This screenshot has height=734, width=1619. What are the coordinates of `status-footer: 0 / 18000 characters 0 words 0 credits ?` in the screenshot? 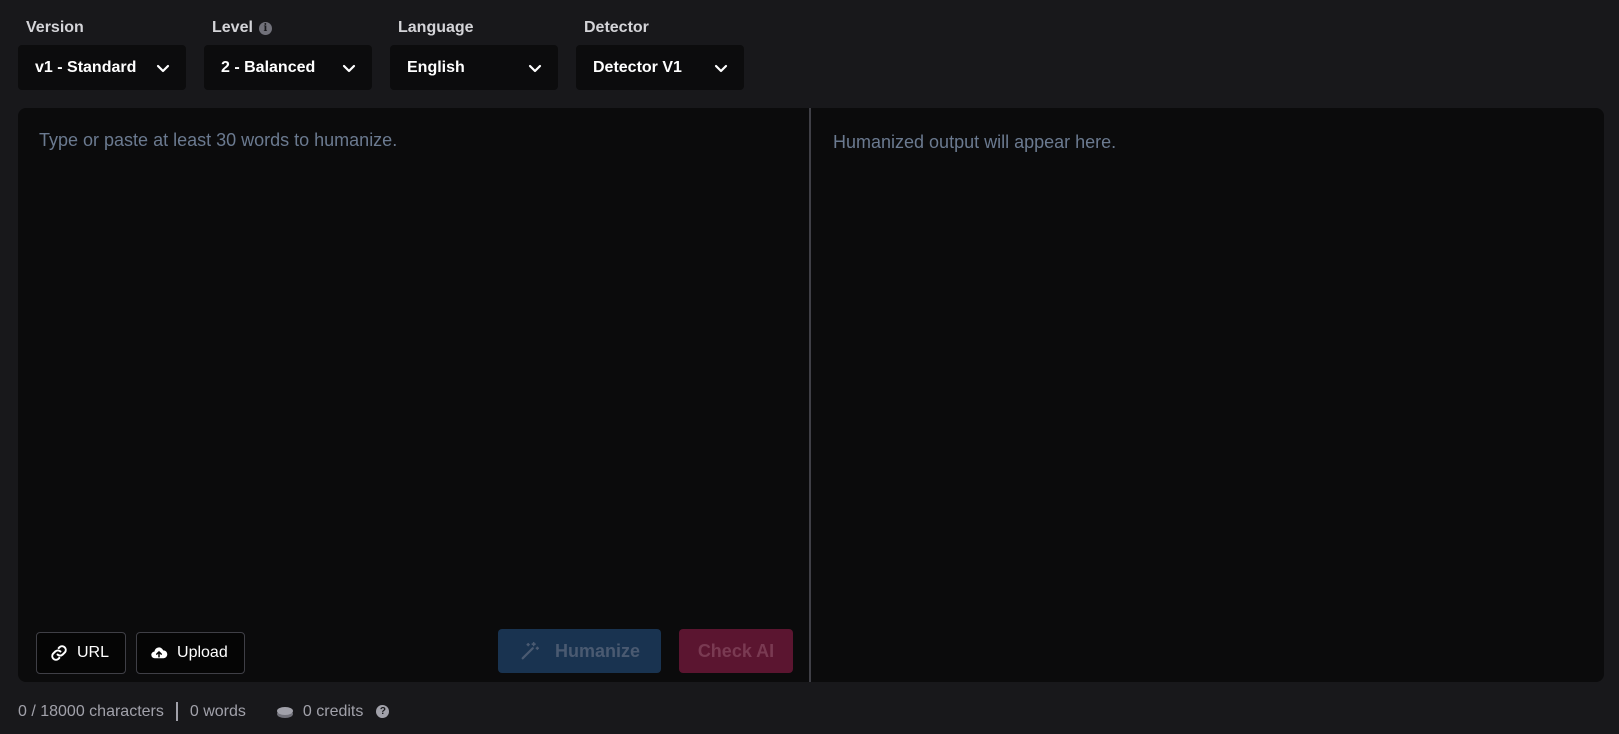 It's located at (204, 711).